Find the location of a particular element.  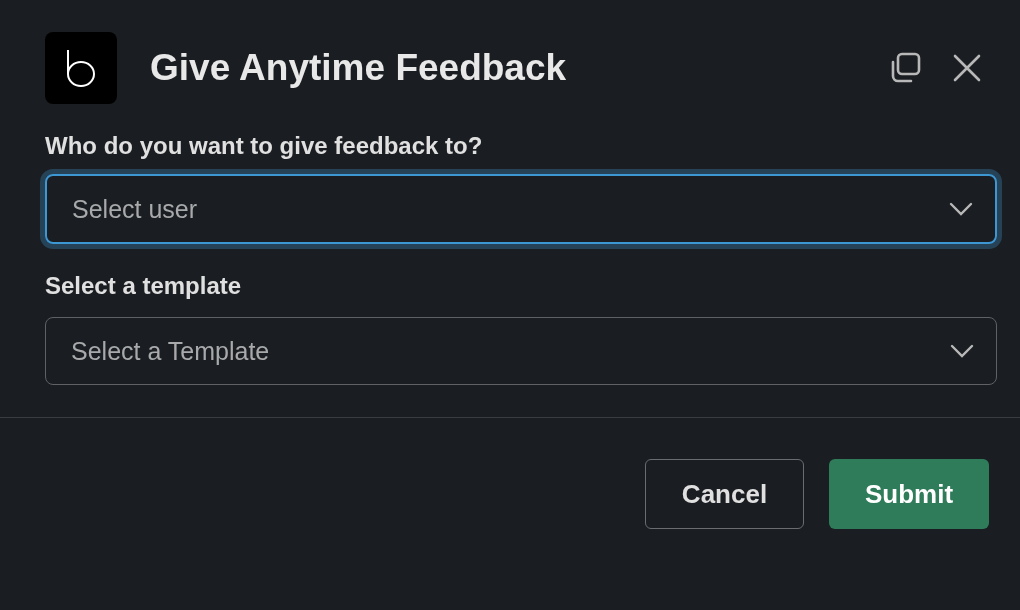

field-label: Who do you want to give feedback to? is located at coordinates (264, 146).